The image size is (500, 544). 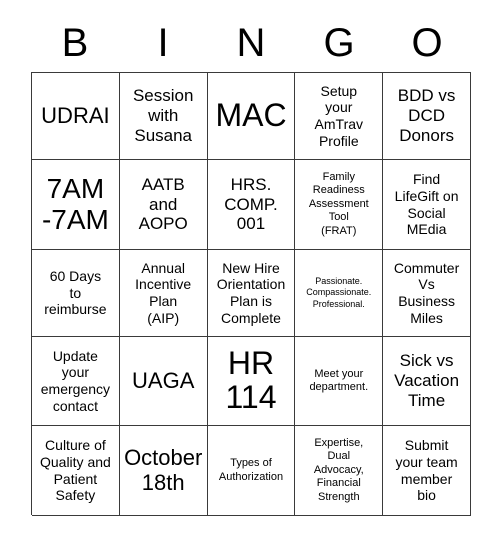 I want to click on bingo-cell: Family Readiness Assessment Tool (FRAT), so click(x=339, y=205).